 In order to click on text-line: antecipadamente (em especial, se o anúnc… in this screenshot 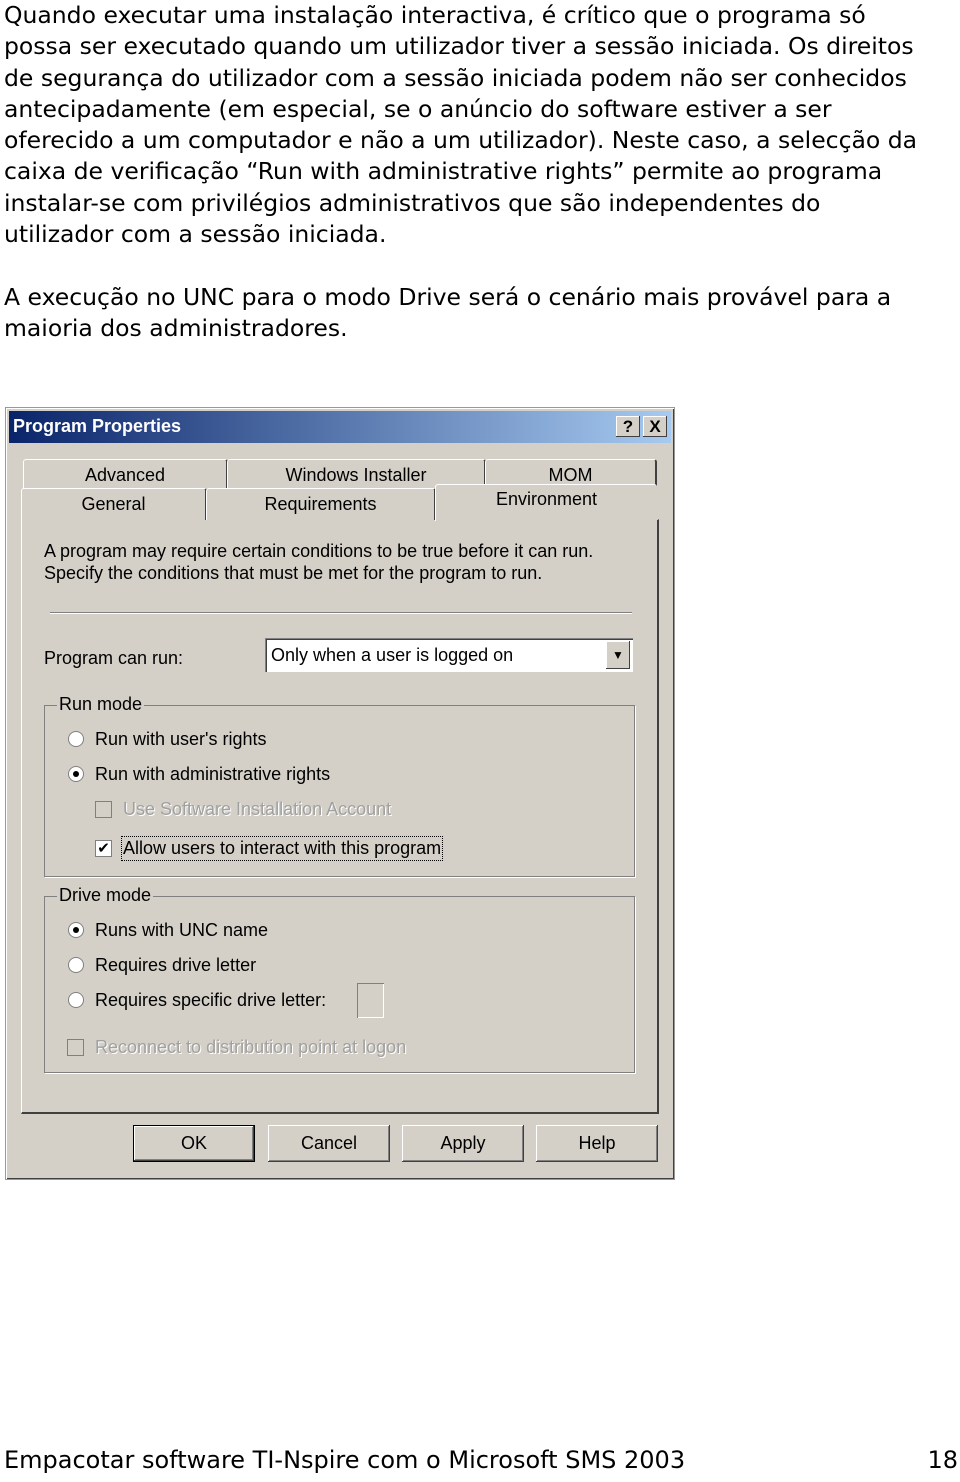, I will do `click(418, 108)`.